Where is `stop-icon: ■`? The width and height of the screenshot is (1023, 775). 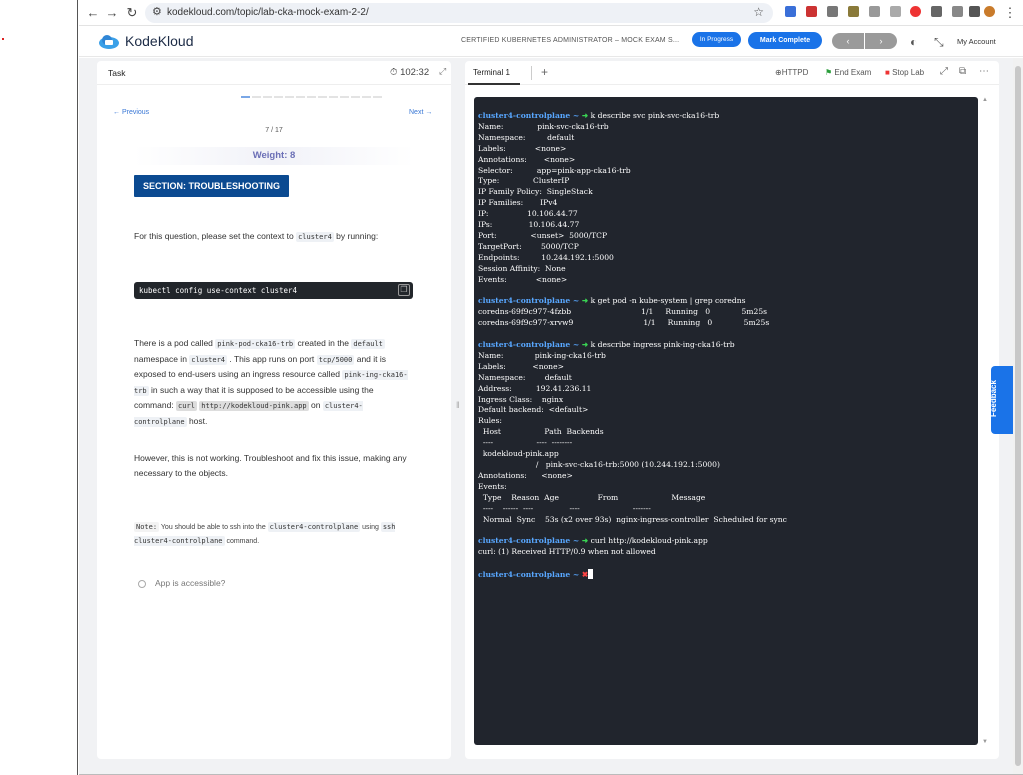 stop-icon: ■ is located at coordinates (887, 72).